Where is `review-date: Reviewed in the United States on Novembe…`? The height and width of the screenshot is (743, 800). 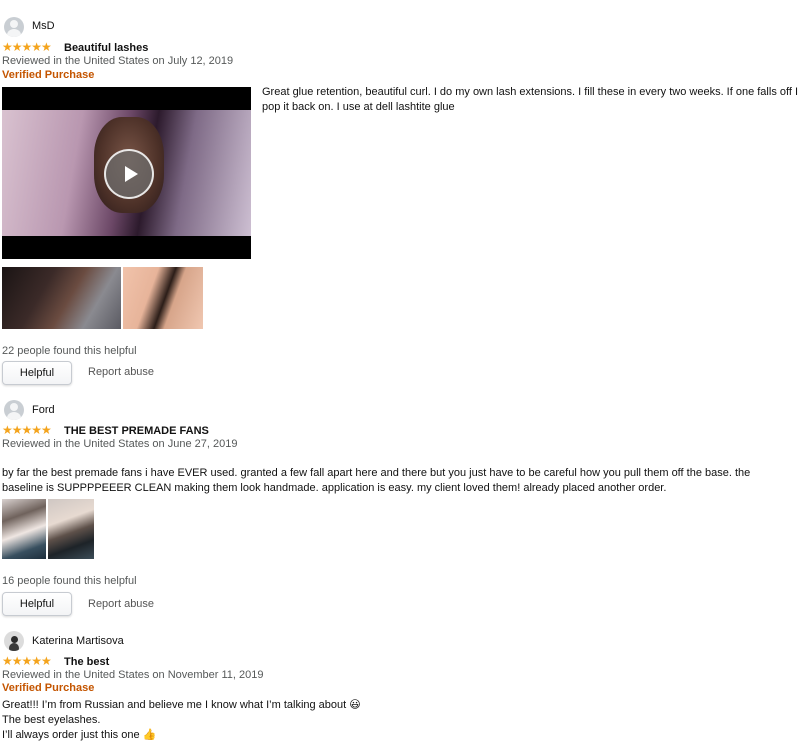 review-date: Reviewed in the United States on Novembe… is located at coordinates (133, 675).